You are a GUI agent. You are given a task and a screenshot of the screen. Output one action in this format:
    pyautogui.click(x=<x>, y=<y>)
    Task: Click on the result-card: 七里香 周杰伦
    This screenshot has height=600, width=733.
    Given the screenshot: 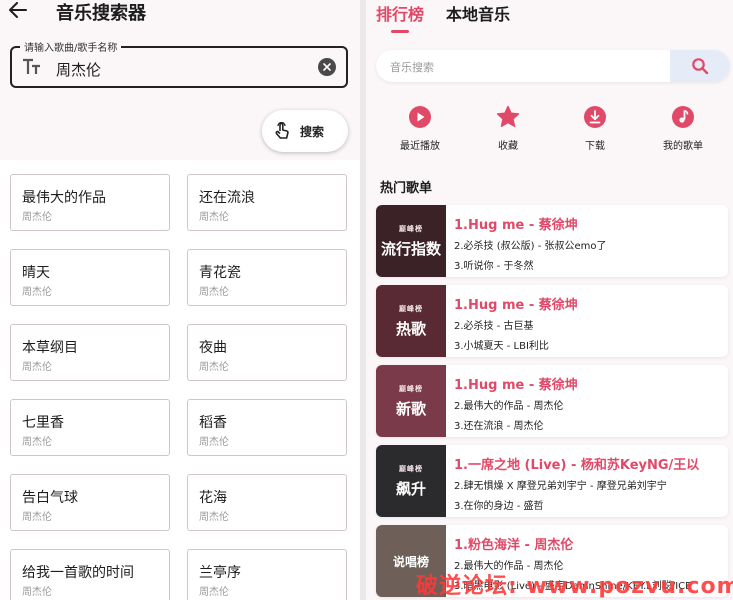 What is the action you would take?
    pyautogui.click(x=90, y=427)
    